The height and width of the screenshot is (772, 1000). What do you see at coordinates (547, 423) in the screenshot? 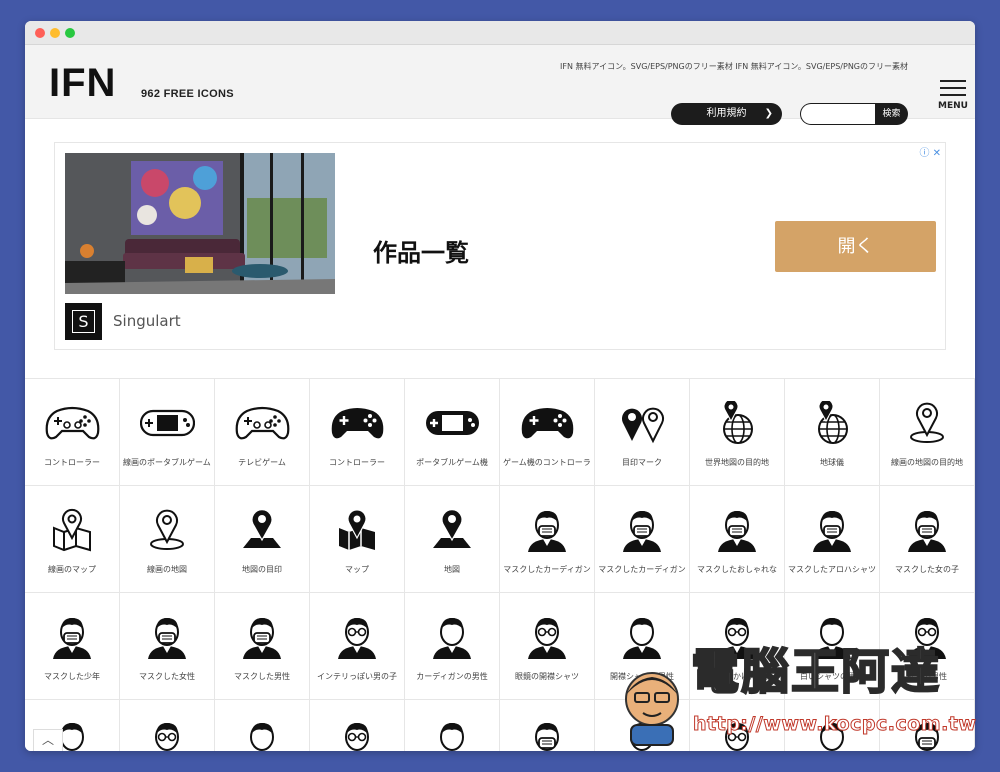
I see `gamepad-solid-icon` at bounding box center [547, 423].